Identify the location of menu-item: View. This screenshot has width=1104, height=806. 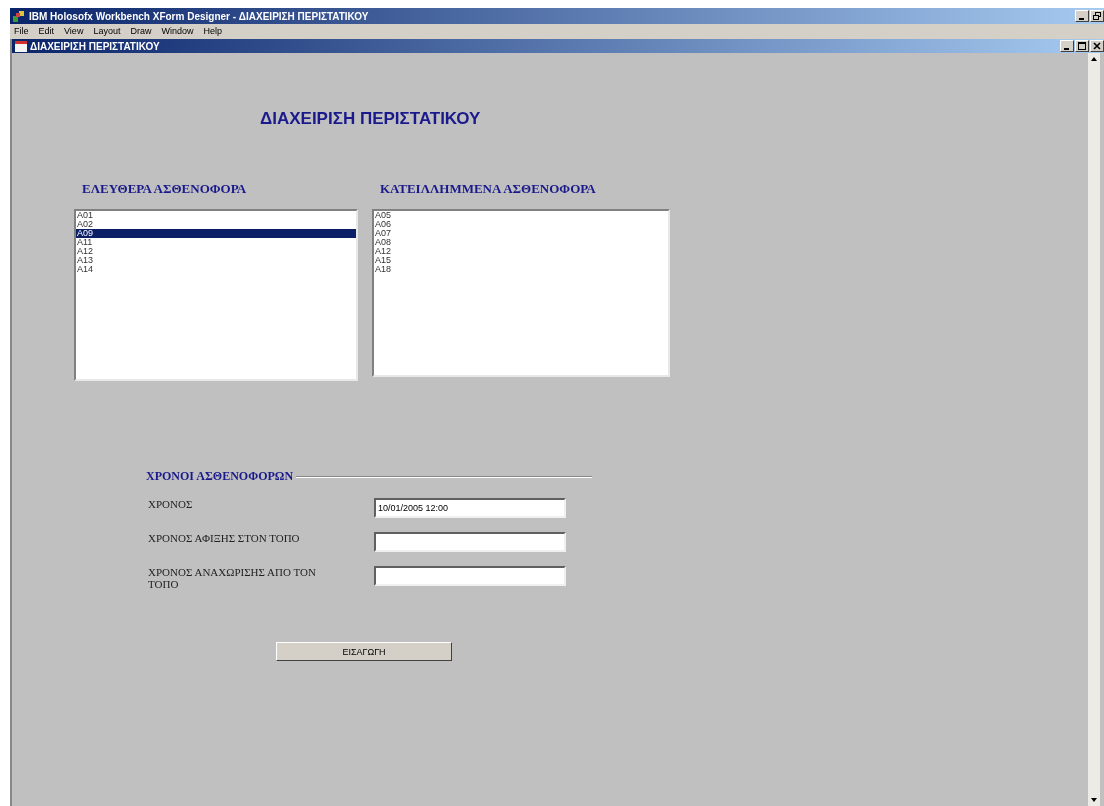
(74, 31).